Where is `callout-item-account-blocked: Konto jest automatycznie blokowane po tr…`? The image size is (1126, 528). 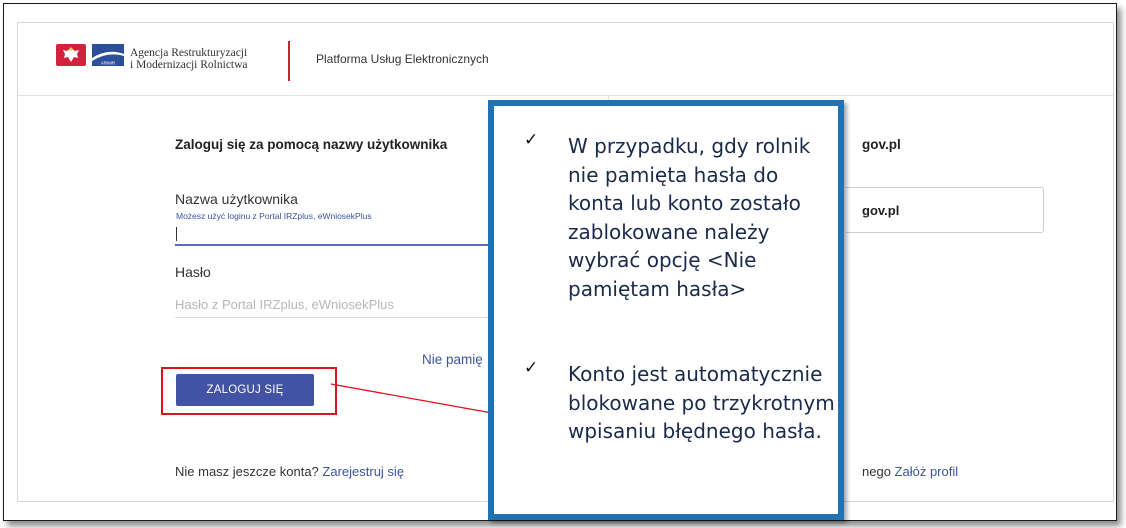 callout-item-account-blocked: Konto jest automatycznie blokowane po tr… is located at coordinates (701, 402).